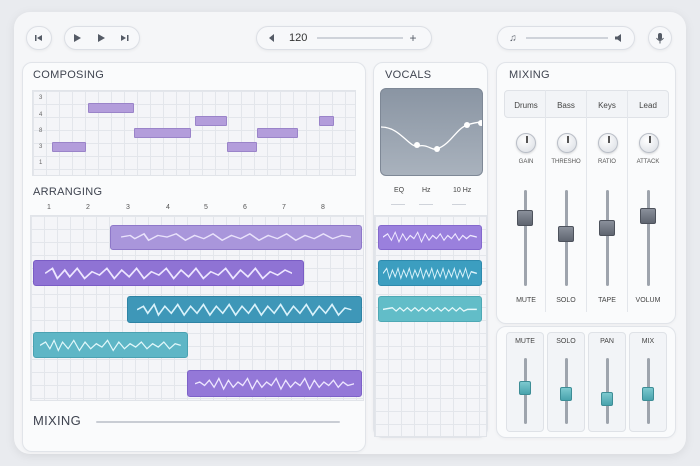  Describe the element at coordinates (399, 190) in the screenshot. I see `eq-label: EQ` at that location.